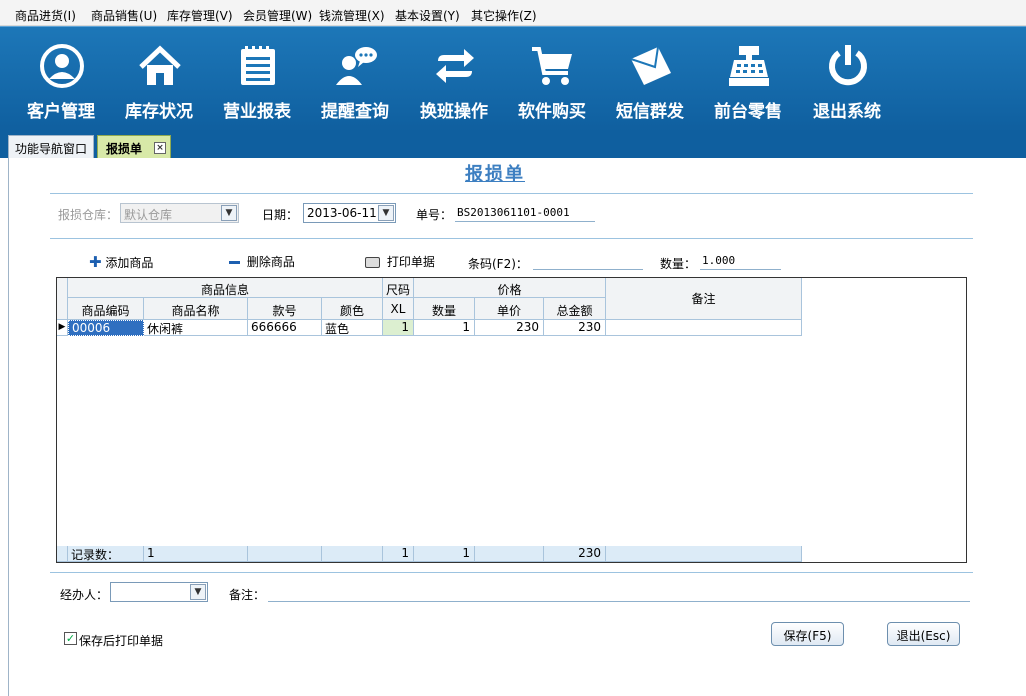 This screenshot has height=696, width=1026. Describe the element at coordinates (619, 593) in the screenshot. I see `remark-input` at that location.